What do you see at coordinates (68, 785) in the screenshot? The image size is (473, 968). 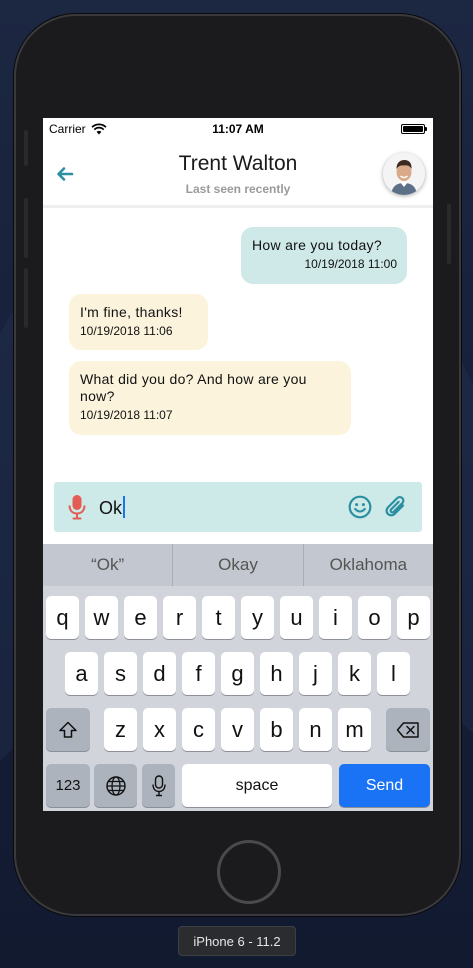 I see `numbers-key: 123` at bounding box center [68, 785].